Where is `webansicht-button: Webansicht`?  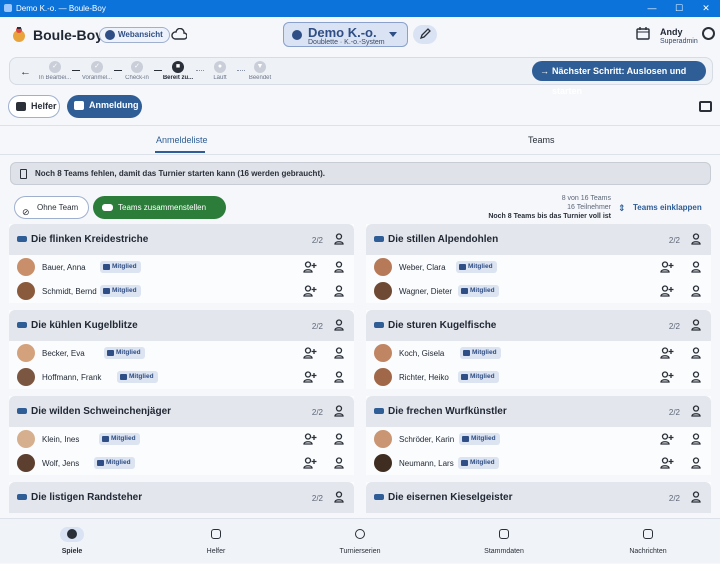
webansicht-button: Webansicht is located at coordinates (134, 35).